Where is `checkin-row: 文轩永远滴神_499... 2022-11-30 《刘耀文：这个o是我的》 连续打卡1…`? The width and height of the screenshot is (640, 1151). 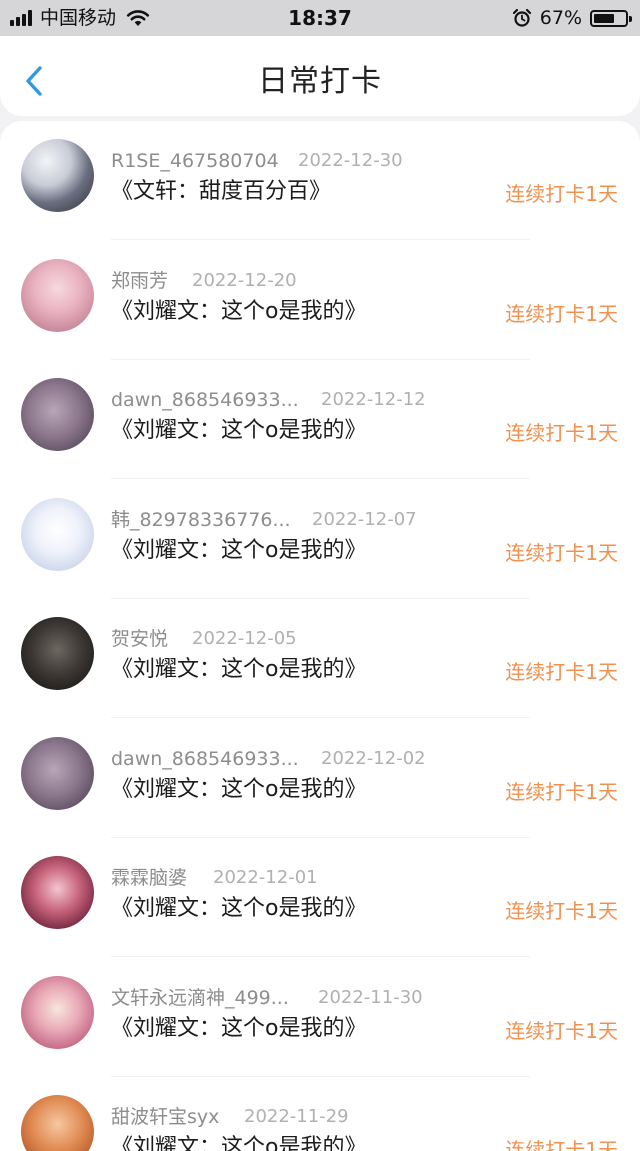
checkin-row: 文轩永远滴神_499... 2022-11-30 《刘耀文：这个o是我的》 连续打卡1… is located at coordinates (320, 1017).